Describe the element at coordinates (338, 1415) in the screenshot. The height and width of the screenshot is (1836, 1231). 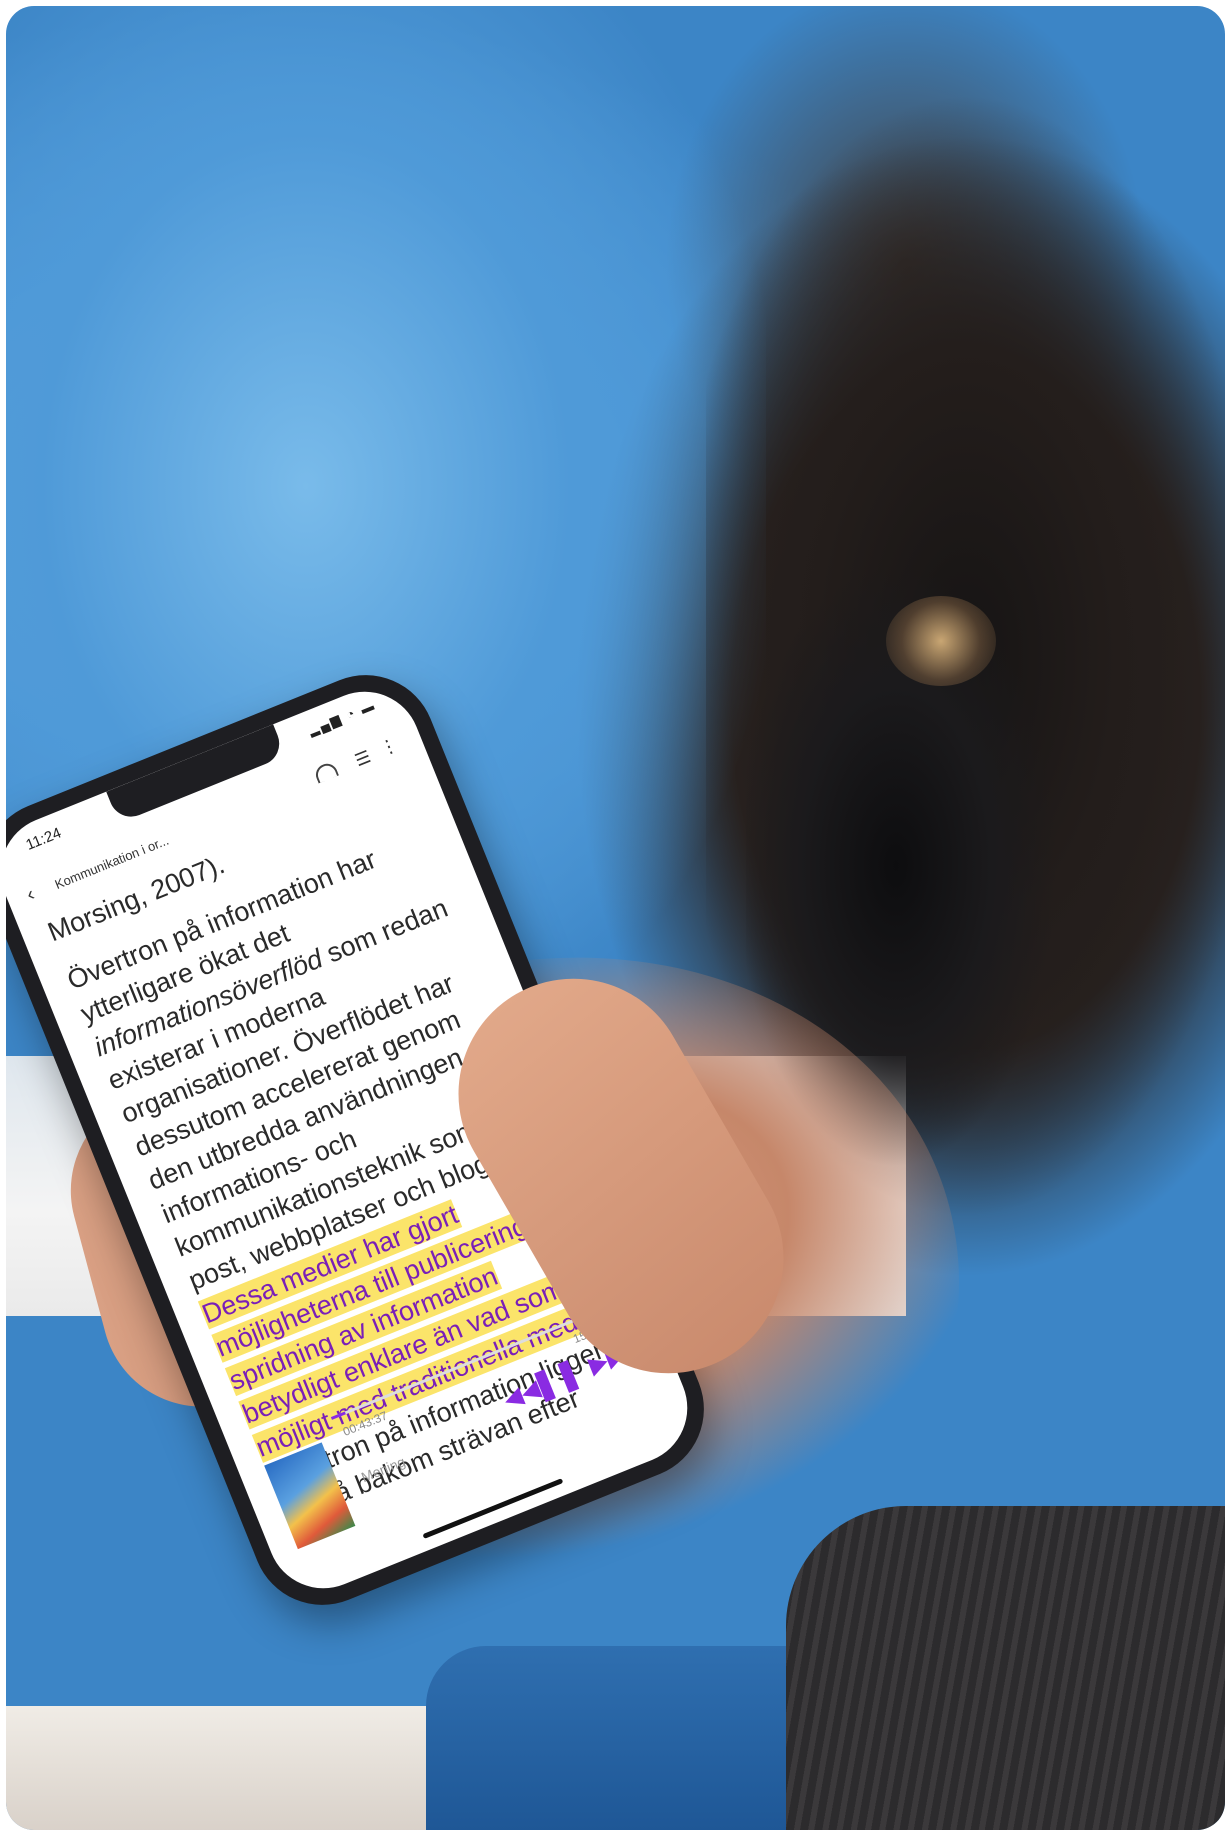
I see `progress-fill` at that location.